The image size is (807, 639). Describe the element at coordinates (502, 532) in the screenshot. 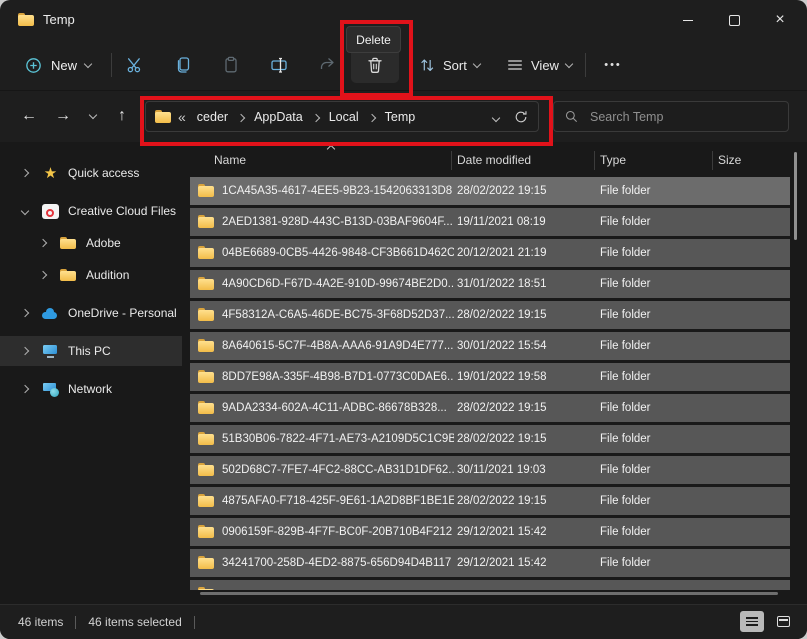

I see `file-date-modified: 29/12/2021 15:42` at that location.